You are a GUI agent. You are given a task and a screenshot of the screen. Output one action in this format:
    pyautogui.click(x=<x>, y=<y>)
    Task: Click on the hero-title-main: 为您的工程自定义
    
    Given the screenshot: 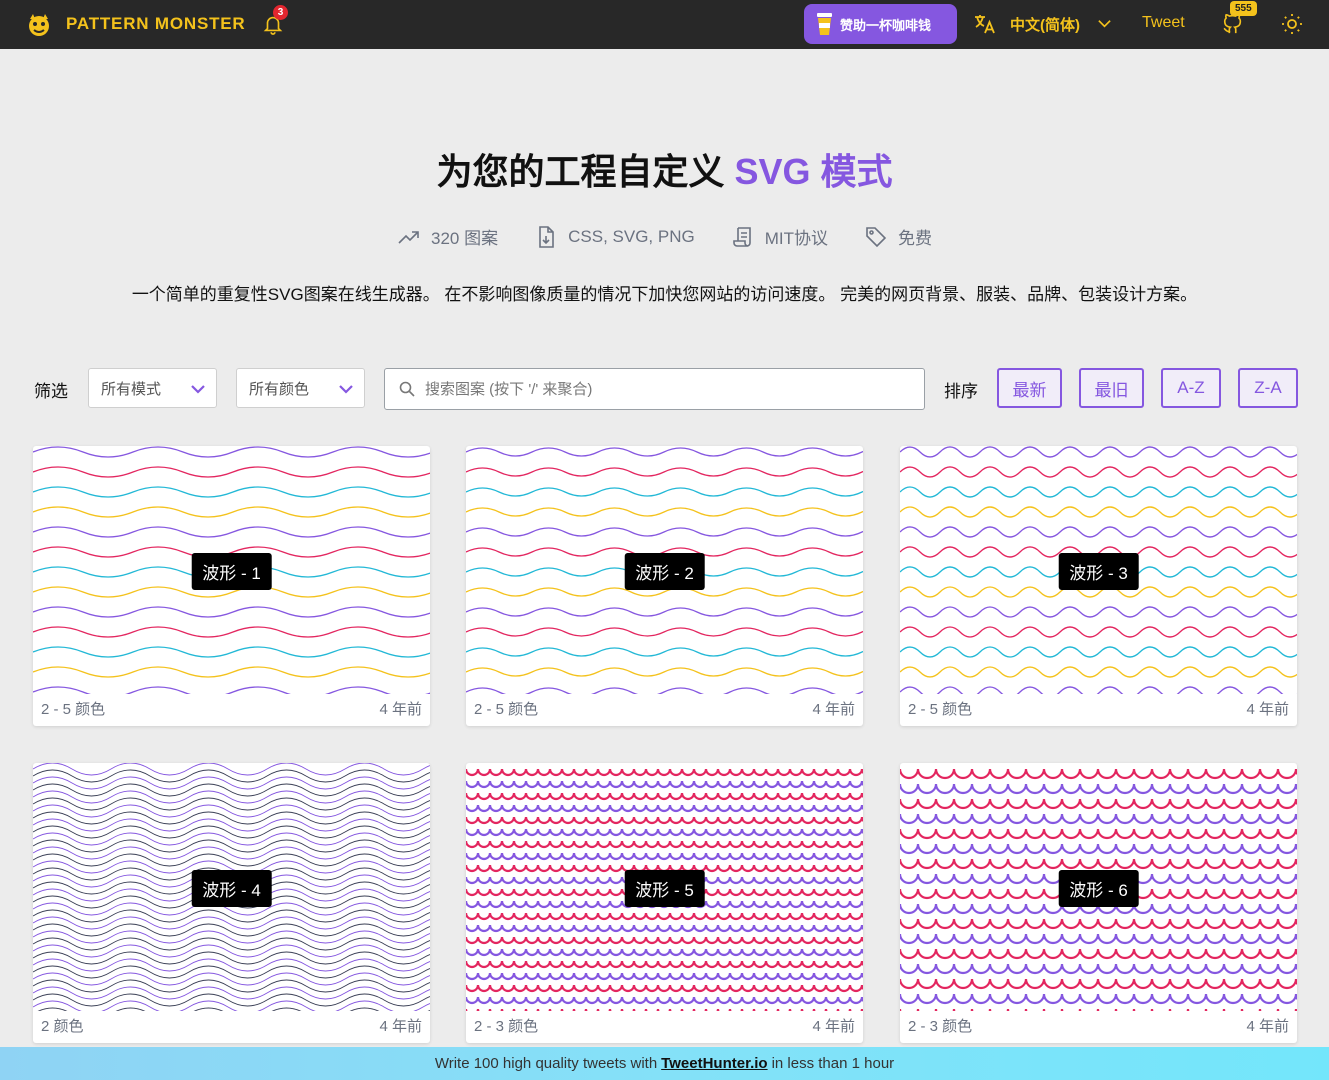 What is the action you would take?
    pyautogui.click(x=585, y=171)
    